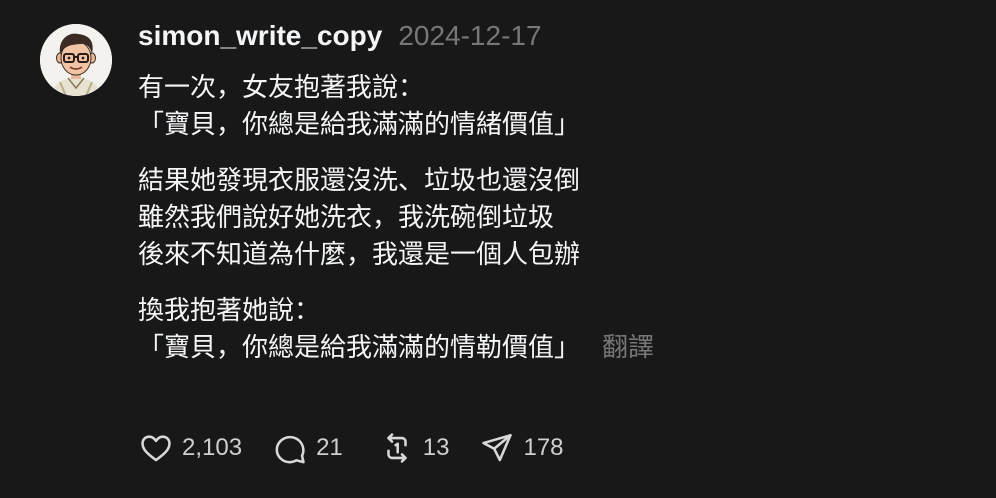  I want to click on repost-button: 13, so click(414, 448).